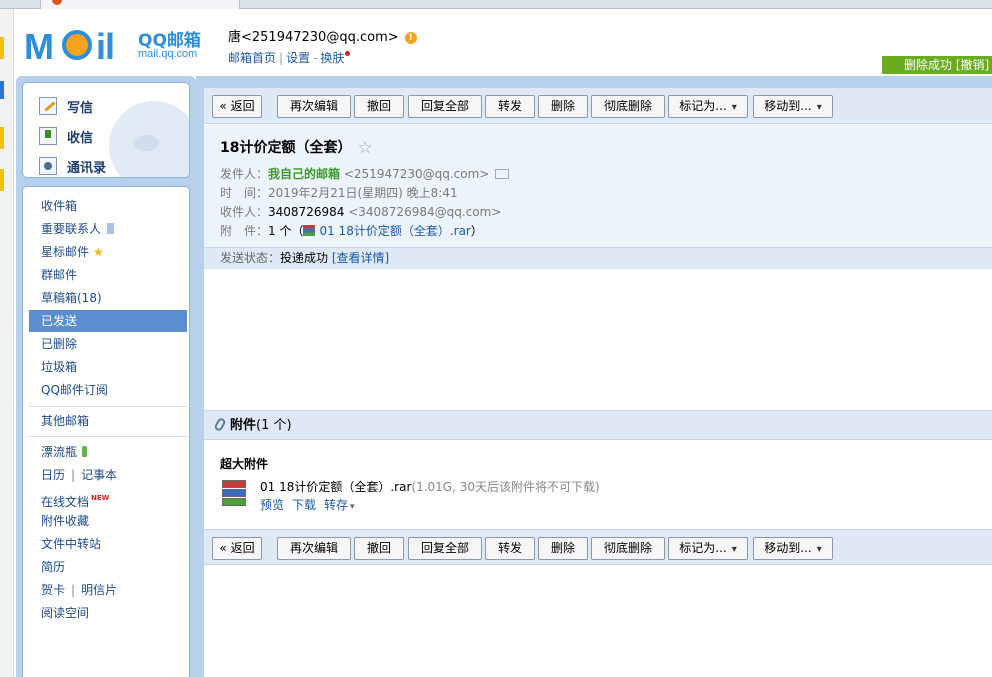 The height and width of the screenshot is (677, 992). I want to click on status-details-link: [查看详情], so click(360, 258).